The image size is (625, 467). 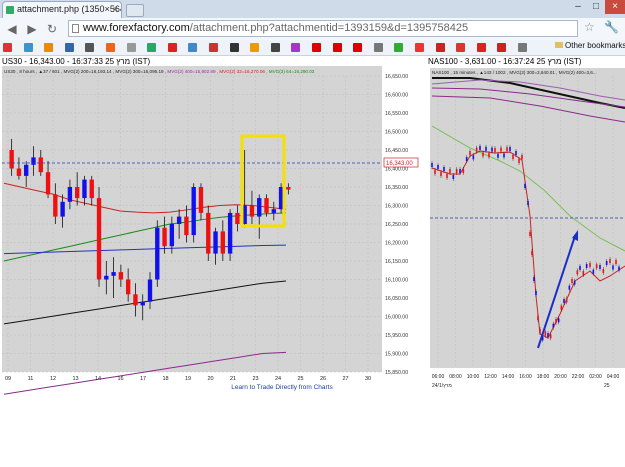 I want to click on y-tick-label: 16,100.00, so click(x=396, y=281).